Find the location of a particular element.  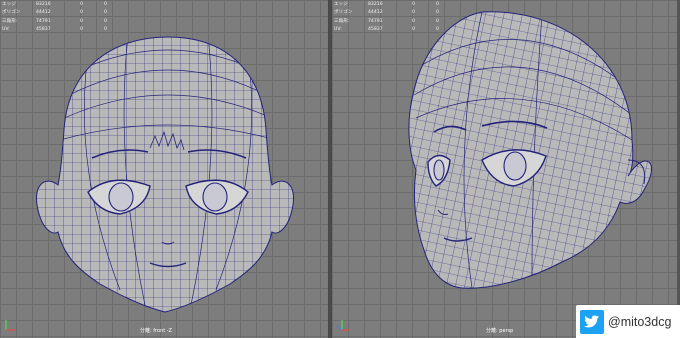

camera-label: 分離: front -Z is located at coordinates (156, 331).